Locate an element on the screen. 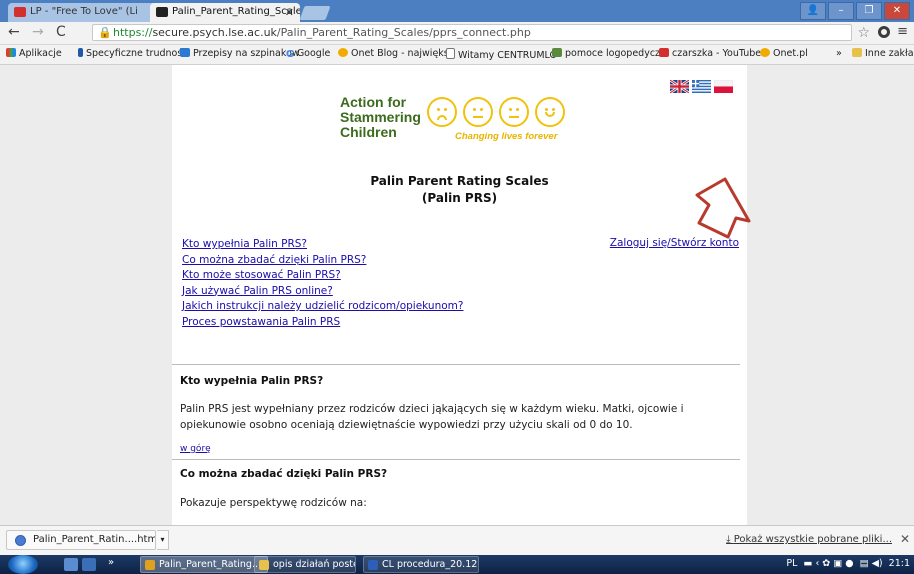 The height and width of the screenshot is (574, 914). page-title-line: Palin Parent Rating Scales is located at coordinates (459, 181).